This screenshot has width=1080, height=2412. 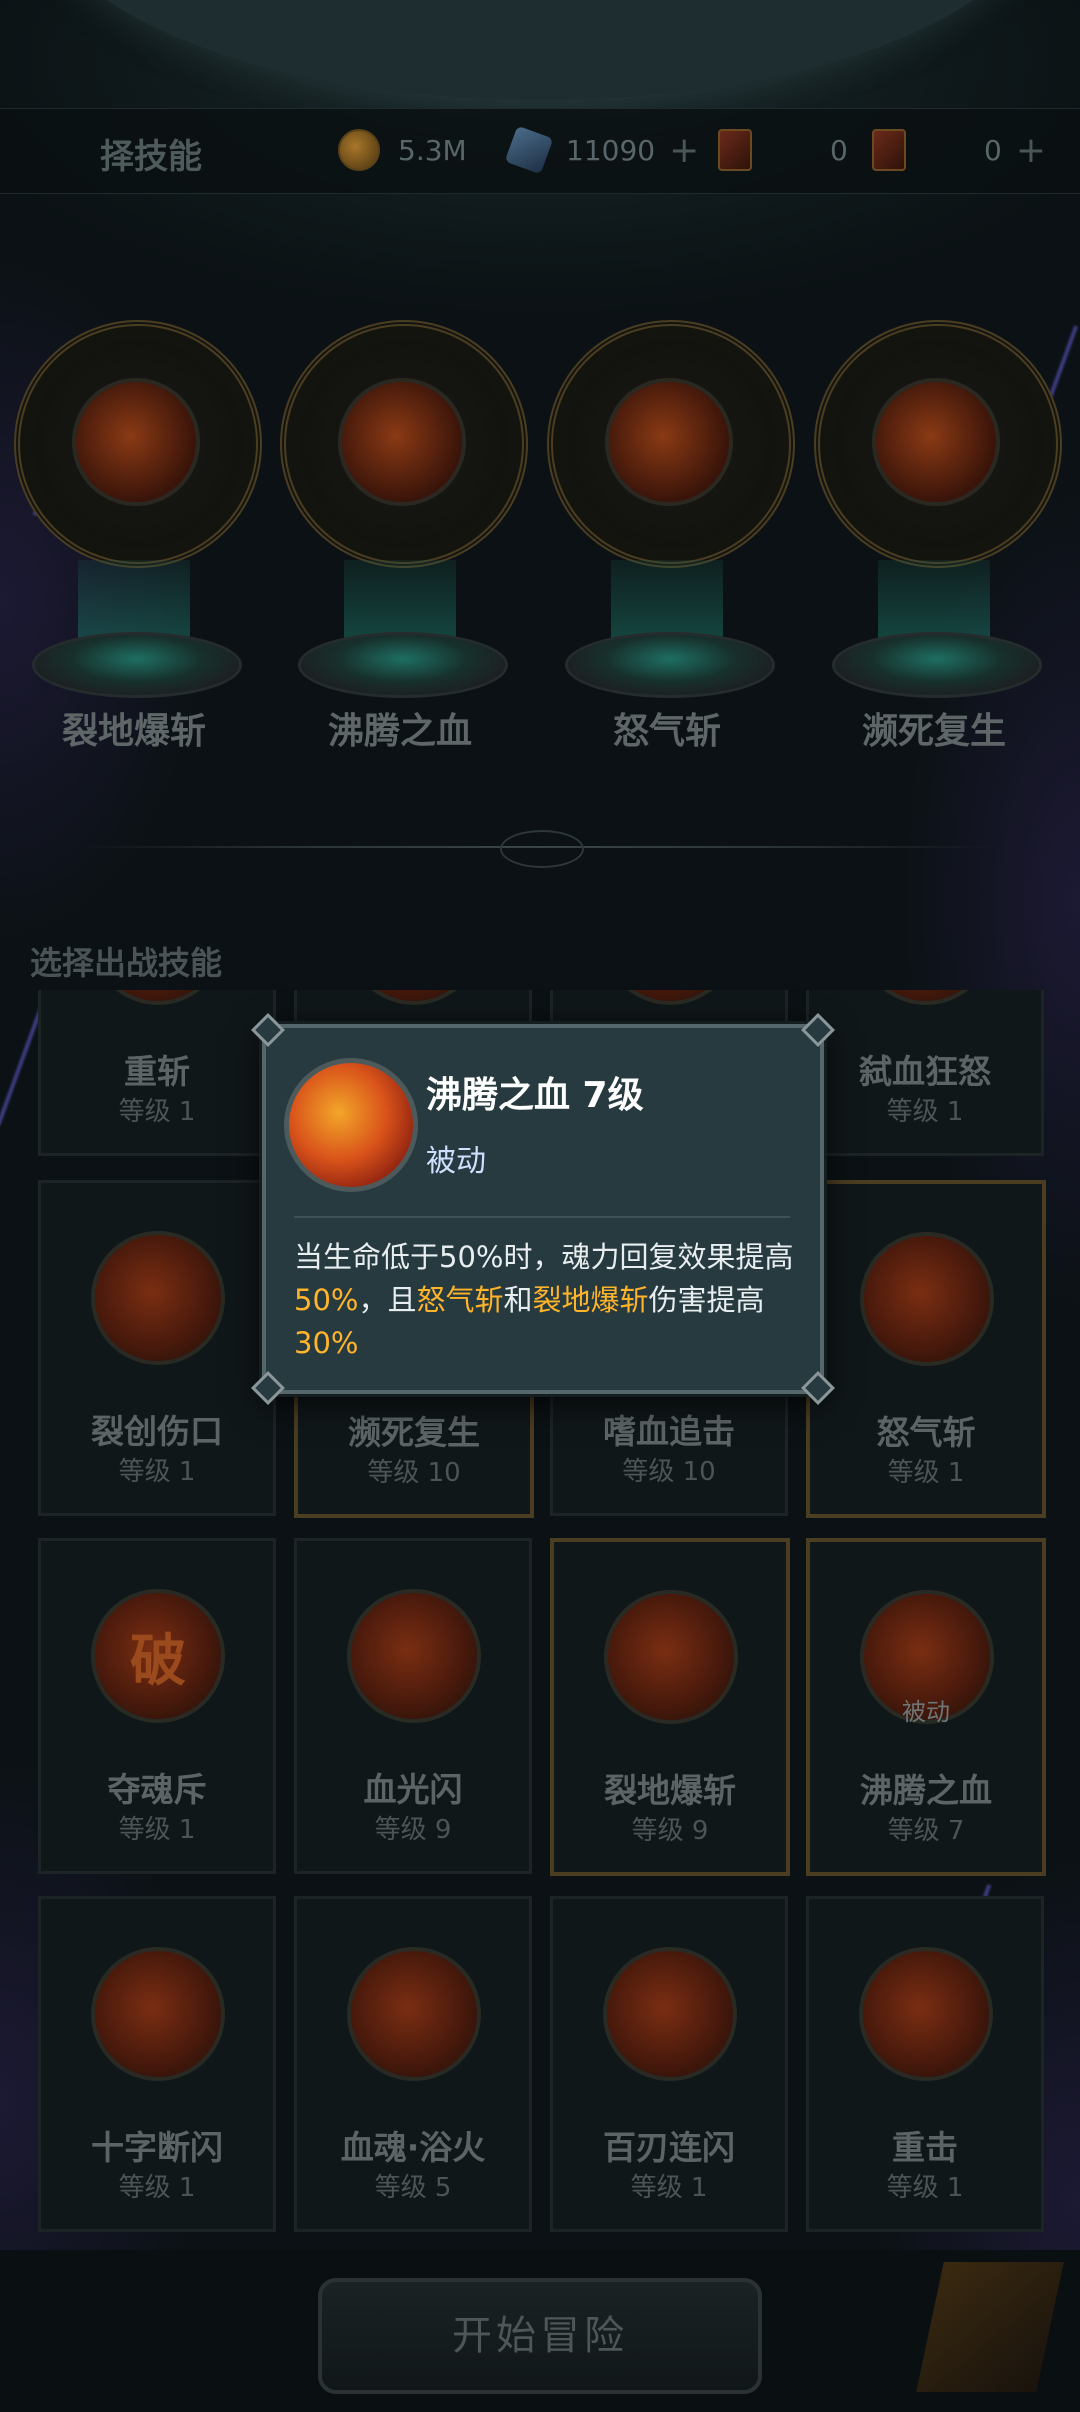 I want to click on skill-name: 弑血狂怒, so click(x=925, y=1071).